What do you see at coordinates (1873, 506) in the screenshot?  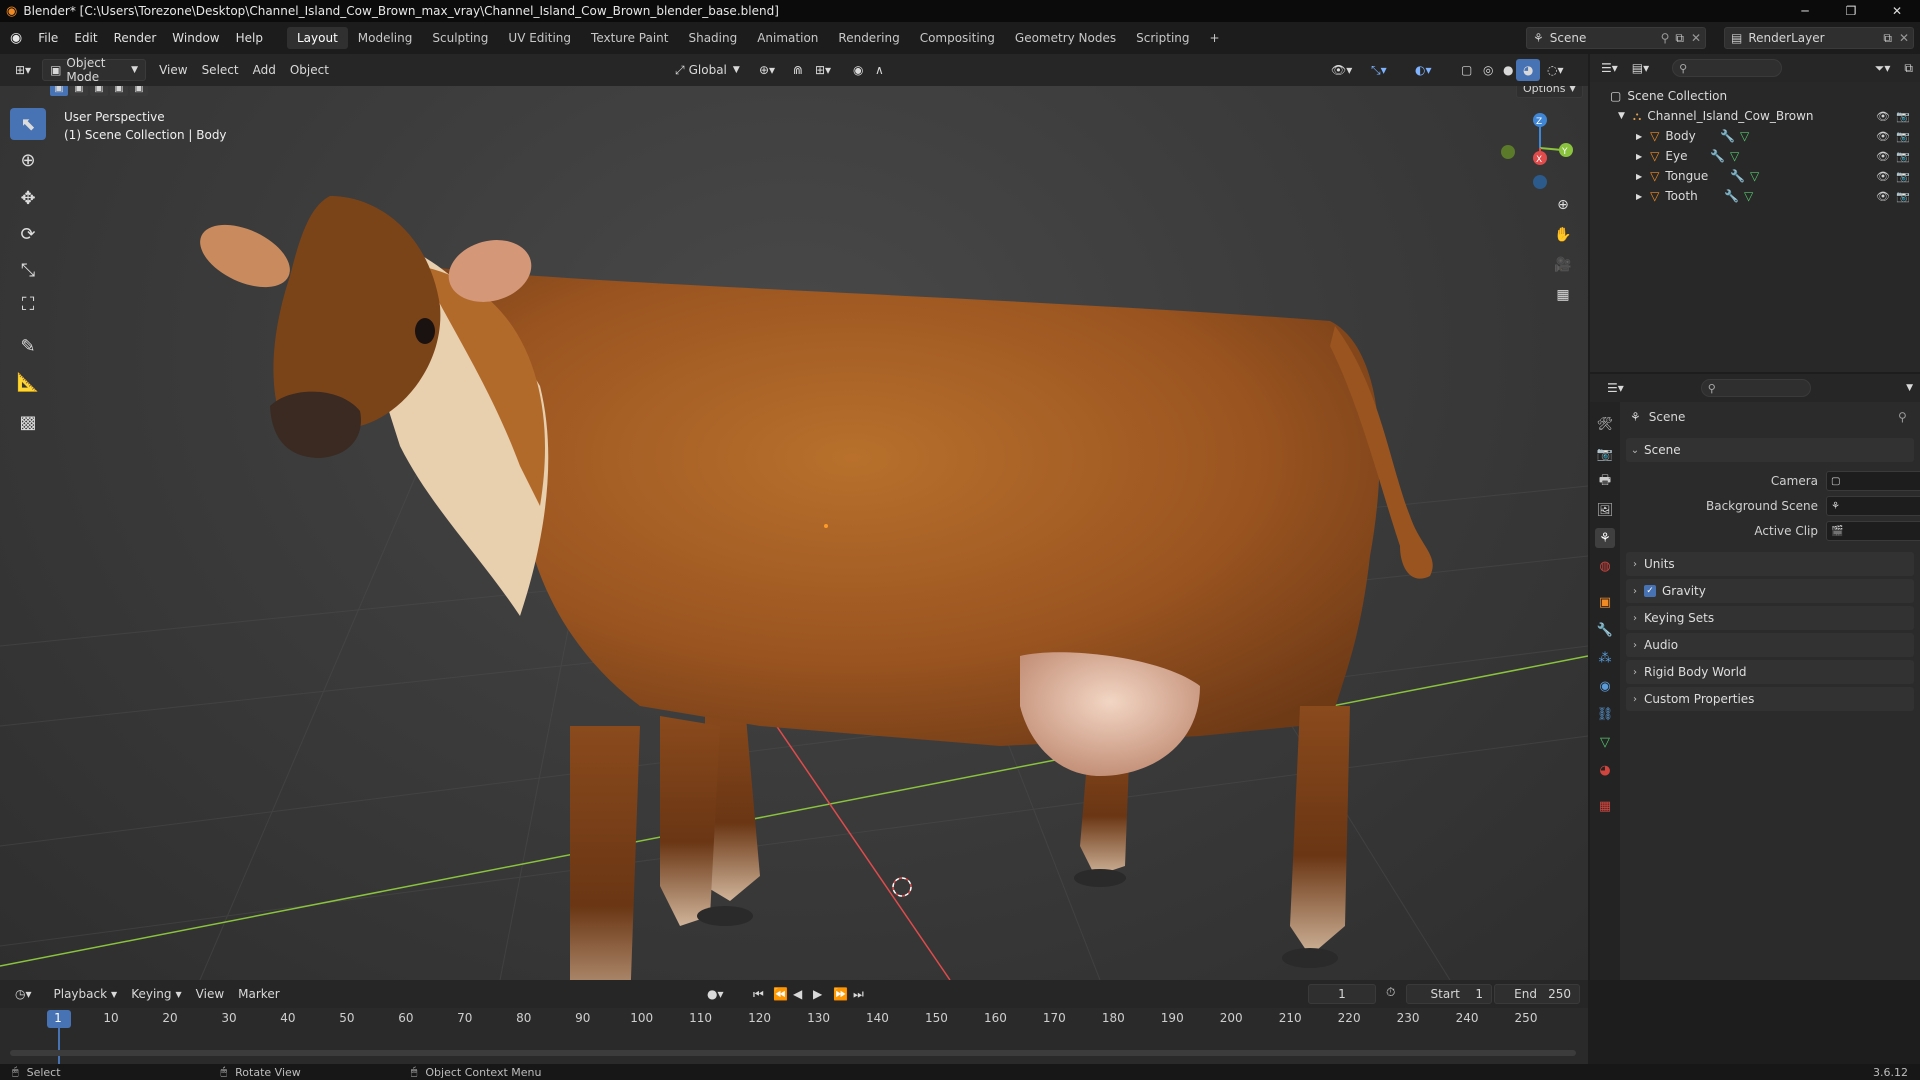 I see `background-scene-field: ⚘` at bounding box center [1873, 506].